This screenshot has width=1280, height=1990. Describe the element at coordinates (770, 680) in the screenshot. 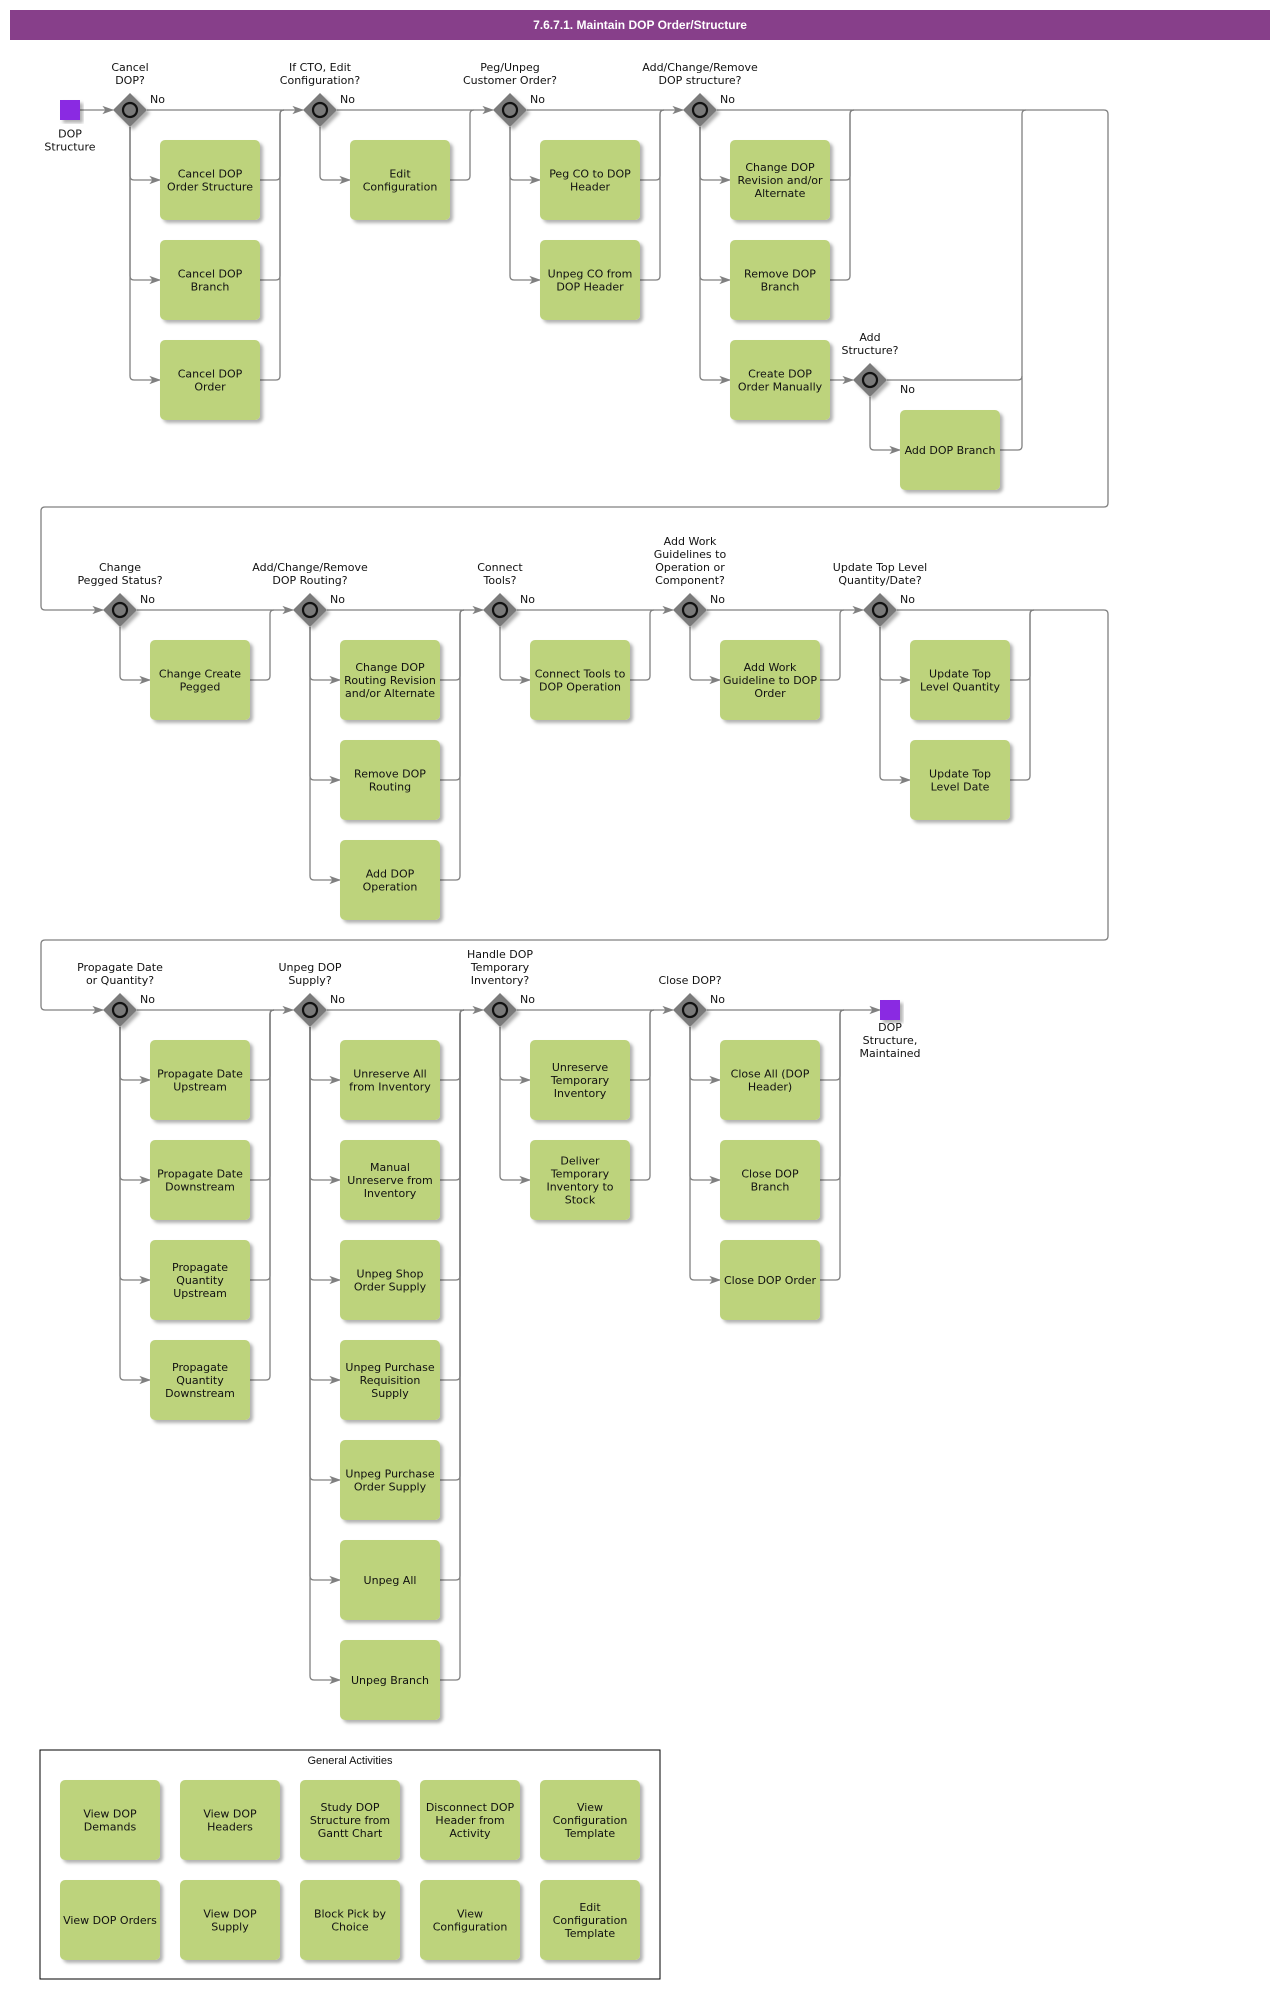

I see `task: Add Work Guideline to DOP Order` at that location.